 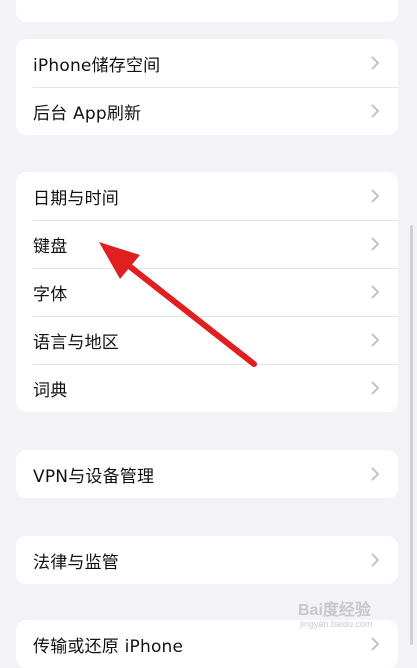 I want to click on watermark-url: jingyan.baidu.com, so click(x=336, y=624).